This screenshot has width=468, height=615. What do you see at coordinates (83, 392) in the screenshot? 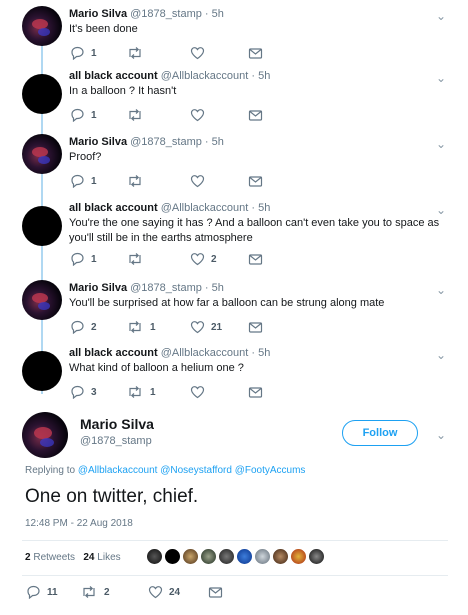
I see `reply-button: 3` at bounding box center [83, 392].